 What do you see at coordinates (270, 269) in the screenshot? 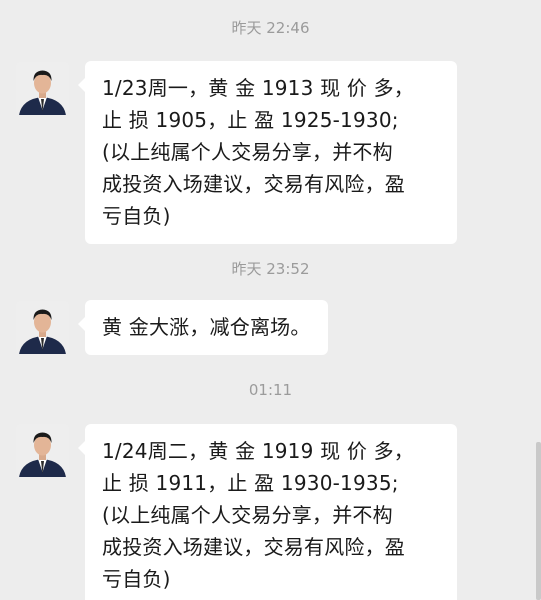
I see `message-timestamp: 昨天 23:52` at bounding box center [270, 269].